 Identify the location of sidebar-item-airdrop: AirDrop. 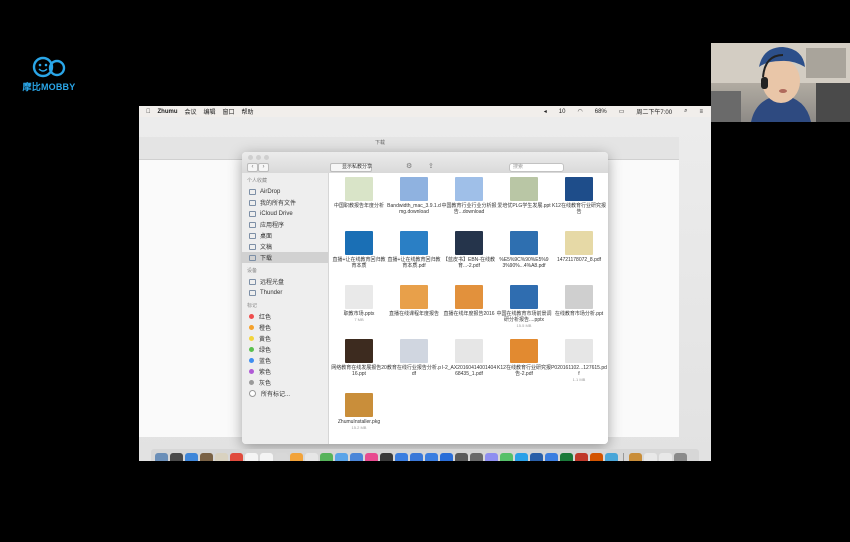
(285, 191).